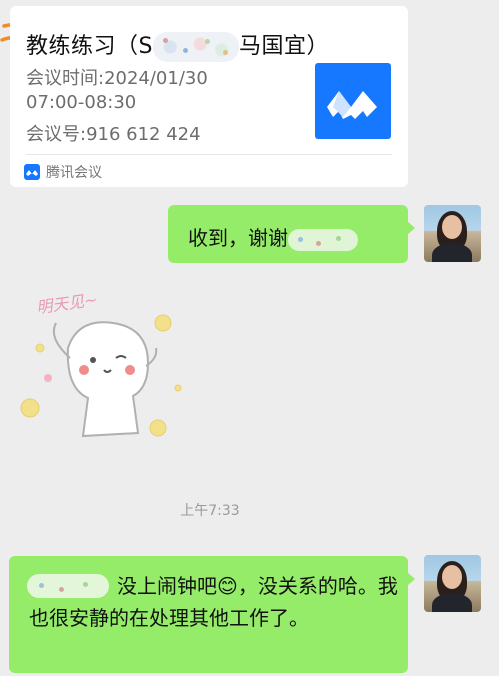 The width and height of the screenshot is (499, 676). I want to click on tencent-meeting-logo-icon, so click(353, 101).